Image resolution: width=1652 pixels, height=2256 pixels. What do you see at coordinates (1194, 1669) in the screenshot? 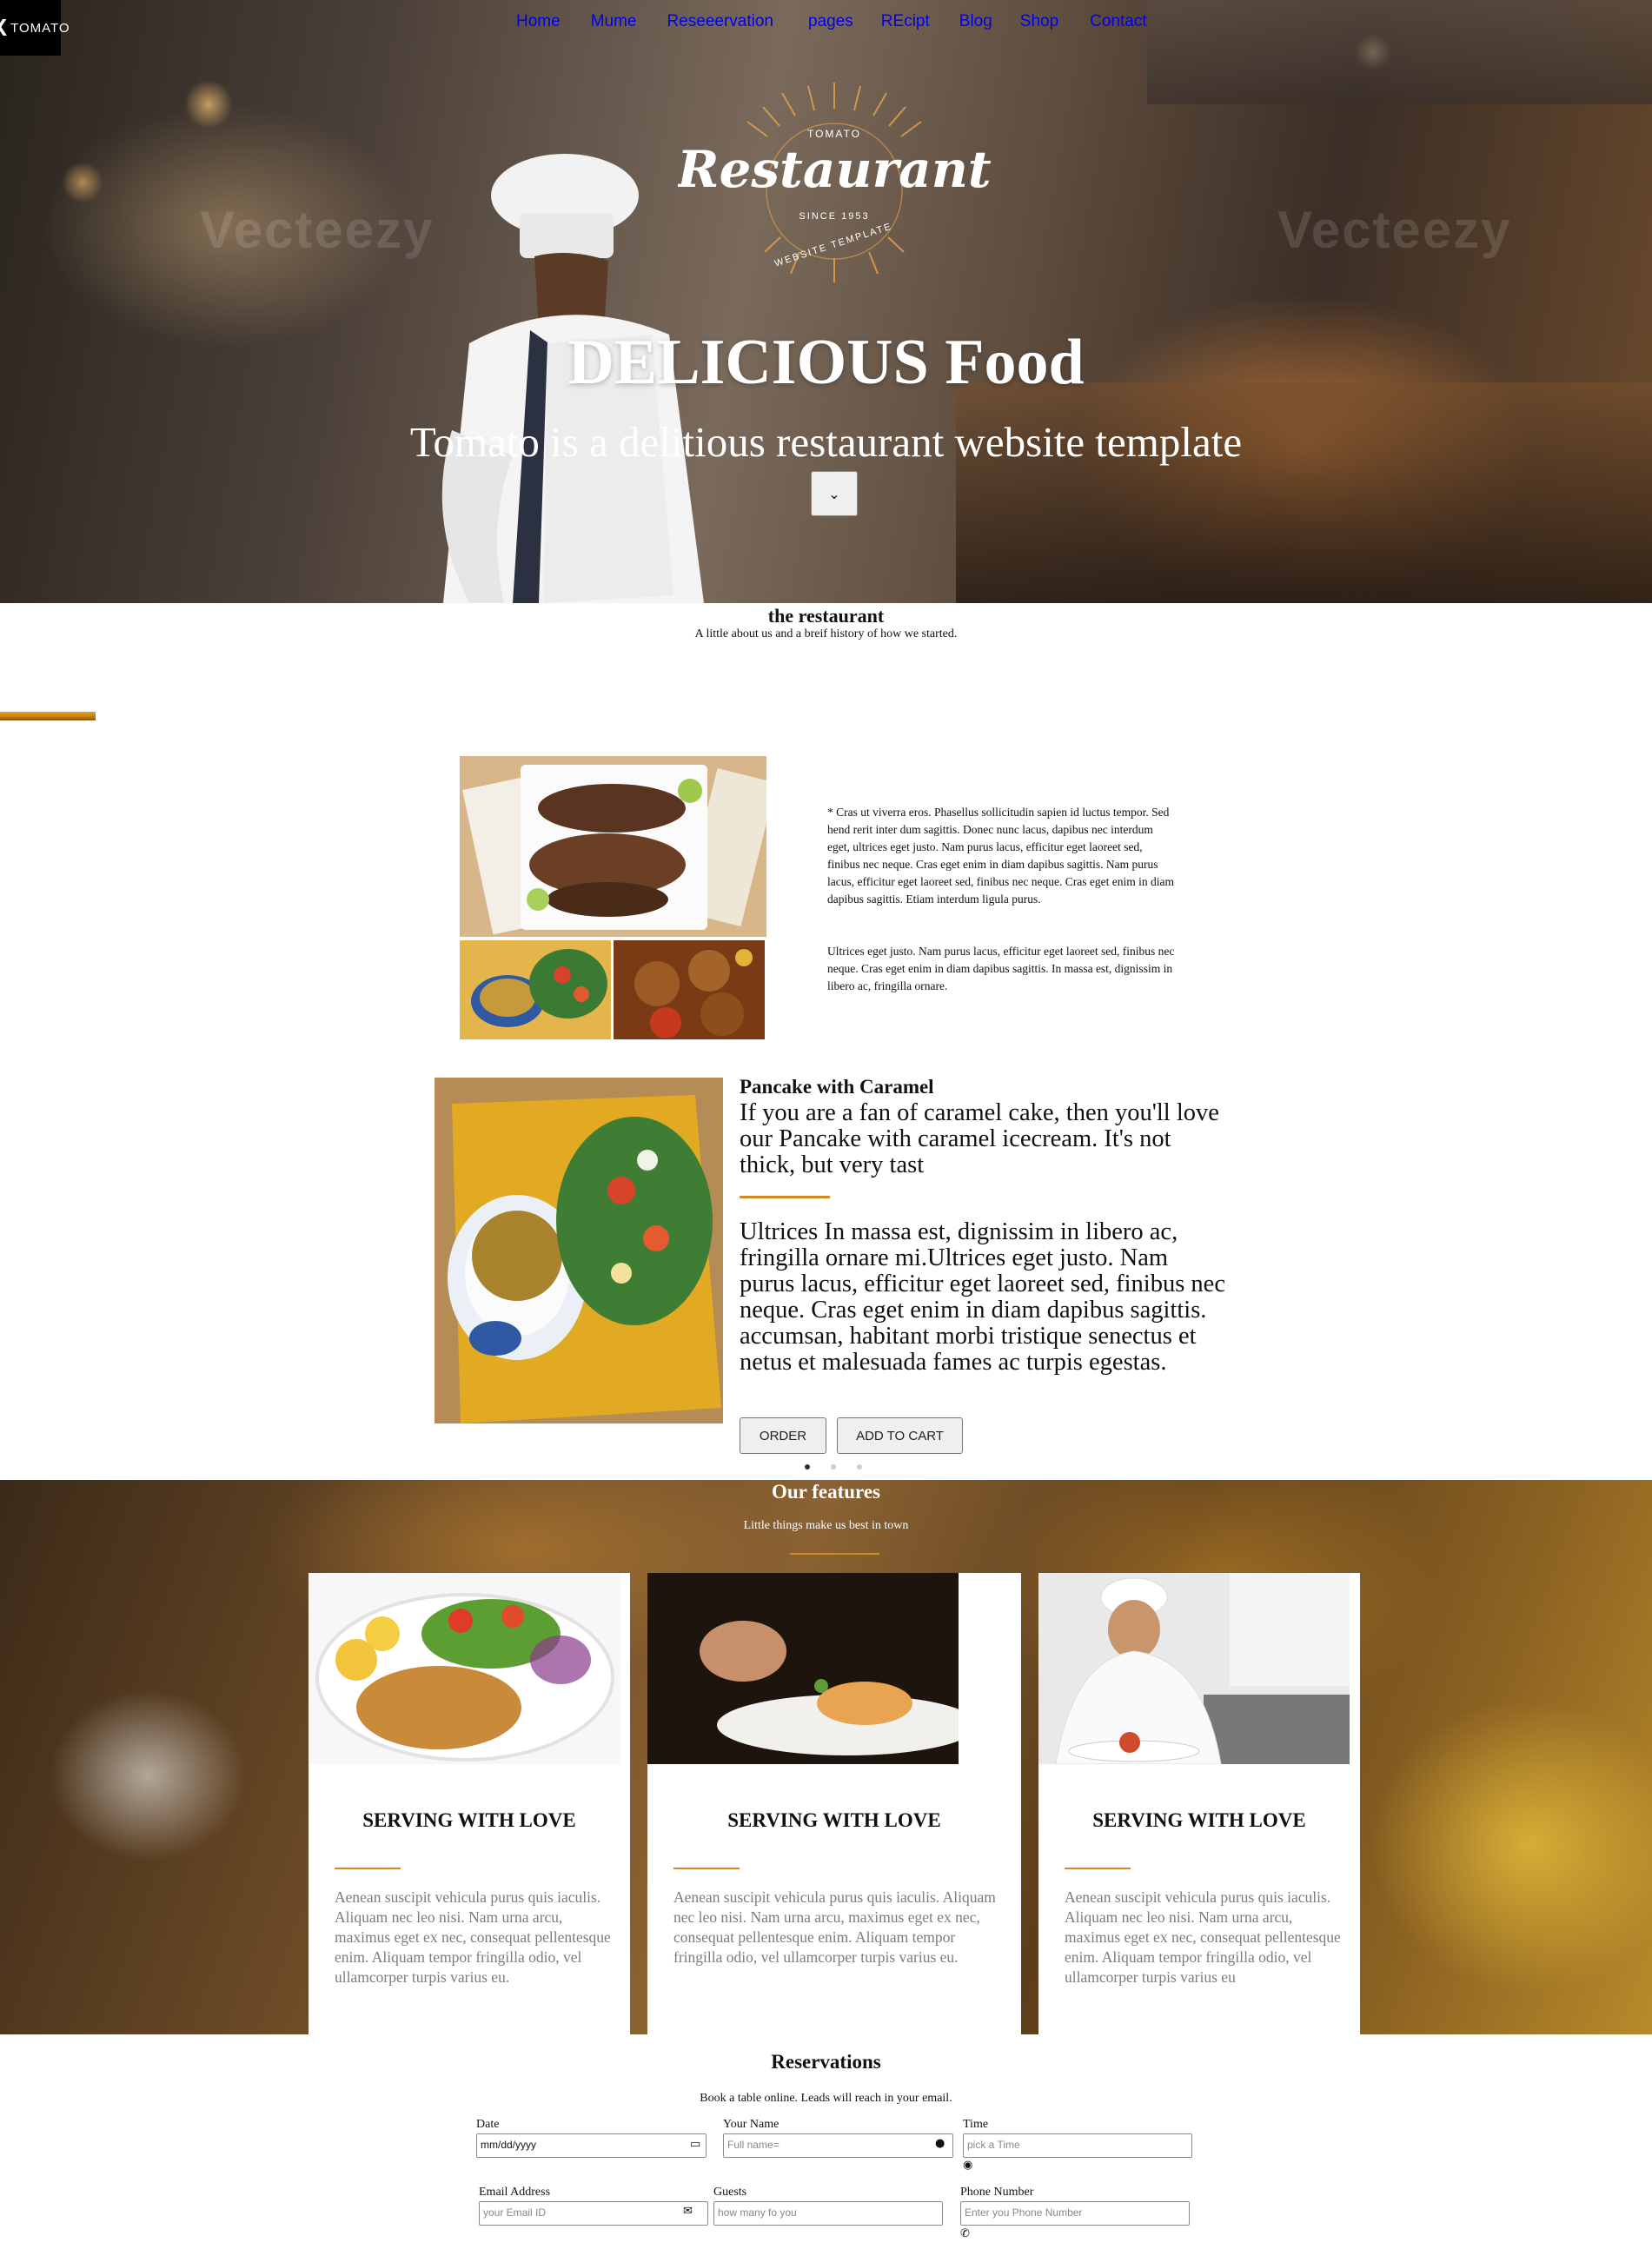
I see `chef-cooking-photo` at bounding box center [1194, 1669].